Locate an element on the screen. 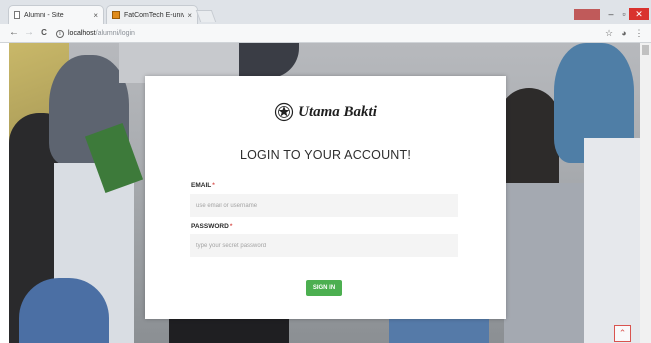 This screenshot has width=651, height=343. email-label: EMAIL* is located at coordinates (203, 185).